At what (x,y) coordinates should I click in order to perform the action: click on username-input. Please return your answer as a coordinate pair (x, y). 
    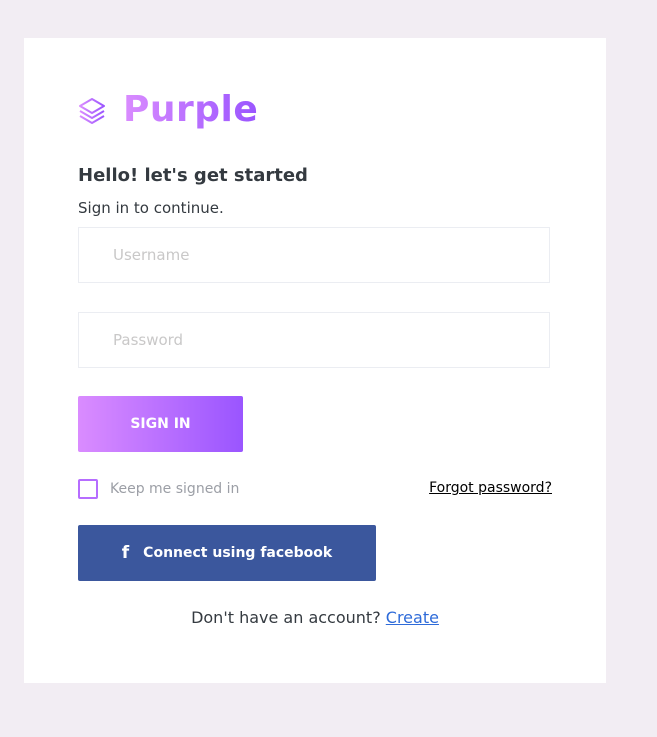
    Looking at the image, I should click on (314, 255).